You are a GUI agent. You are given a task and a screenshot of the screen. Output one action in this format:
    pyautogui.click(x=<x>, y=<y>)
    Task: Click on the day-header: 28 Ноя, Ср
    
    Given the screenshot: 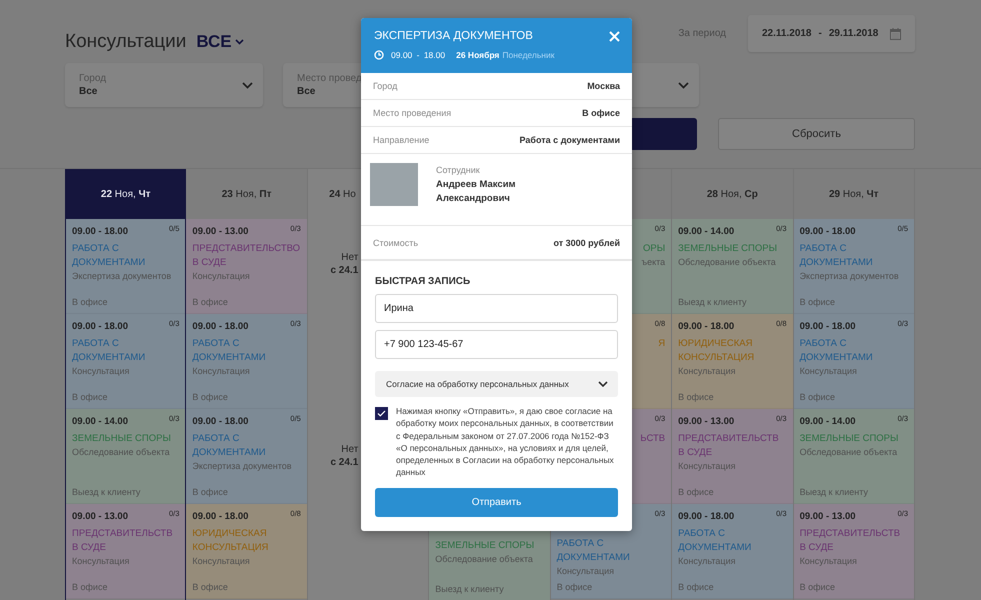 What is the action you would take?
    pyautogui.click(x=732, y=195)
    